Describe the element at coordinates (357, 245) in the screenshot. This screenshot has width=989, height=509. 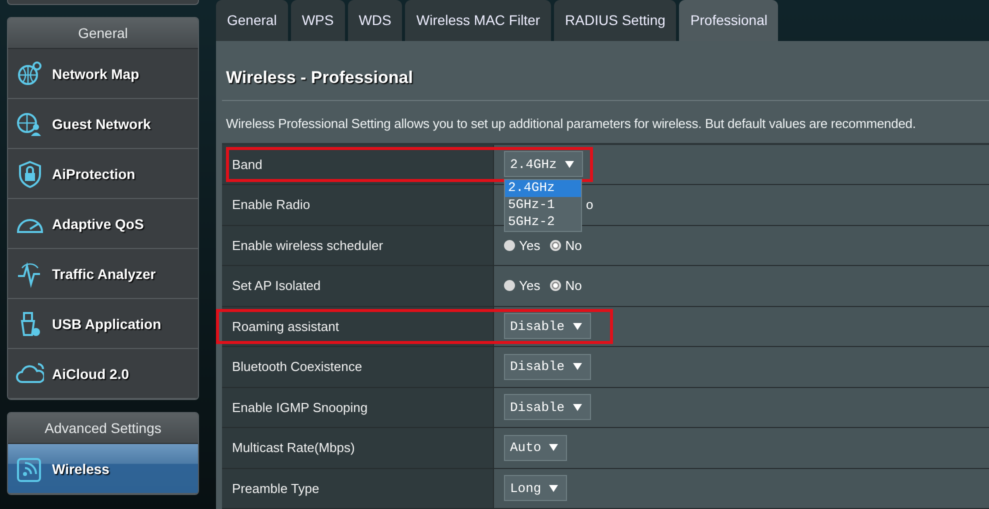
I see `setting-label: Enable wireless scheduler` at that location.